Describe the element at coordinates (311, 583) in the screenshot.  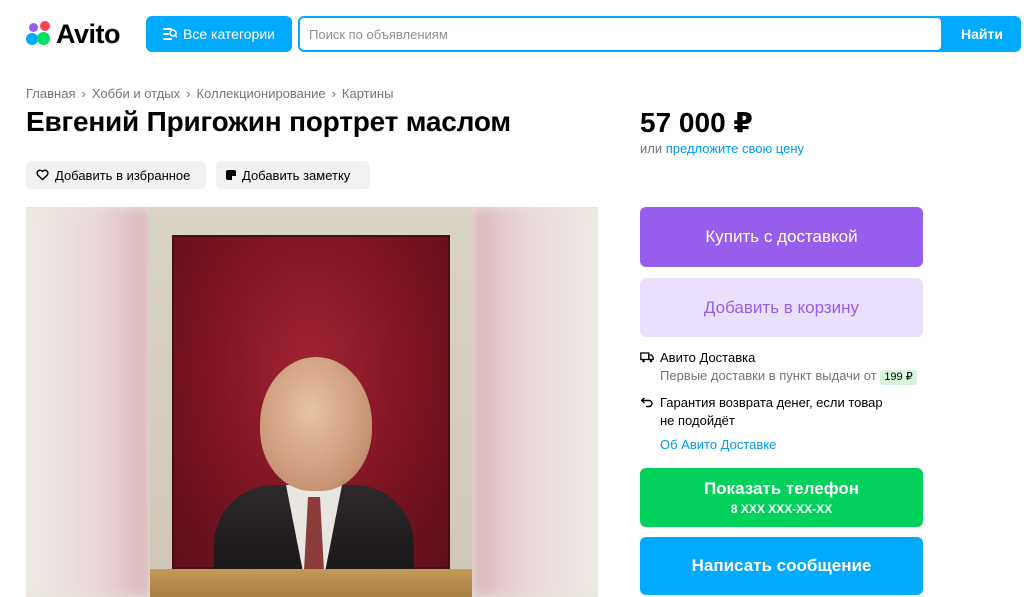
I see `wooden-shelf` at that location.